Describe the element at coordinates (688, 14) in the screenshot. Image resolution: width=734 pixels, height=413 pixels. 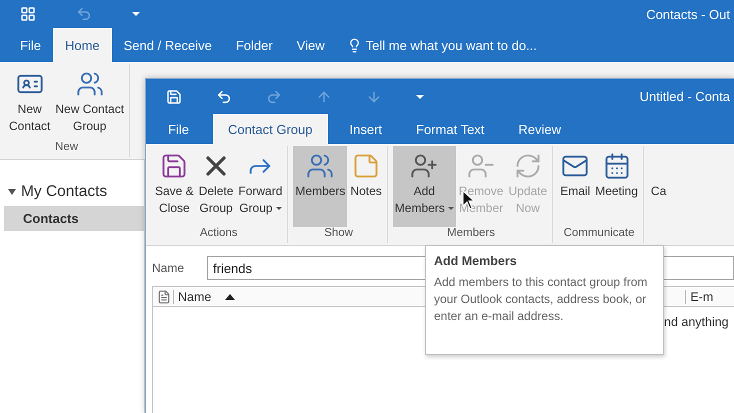
I see `window-title: Contacts - Out` at that location.